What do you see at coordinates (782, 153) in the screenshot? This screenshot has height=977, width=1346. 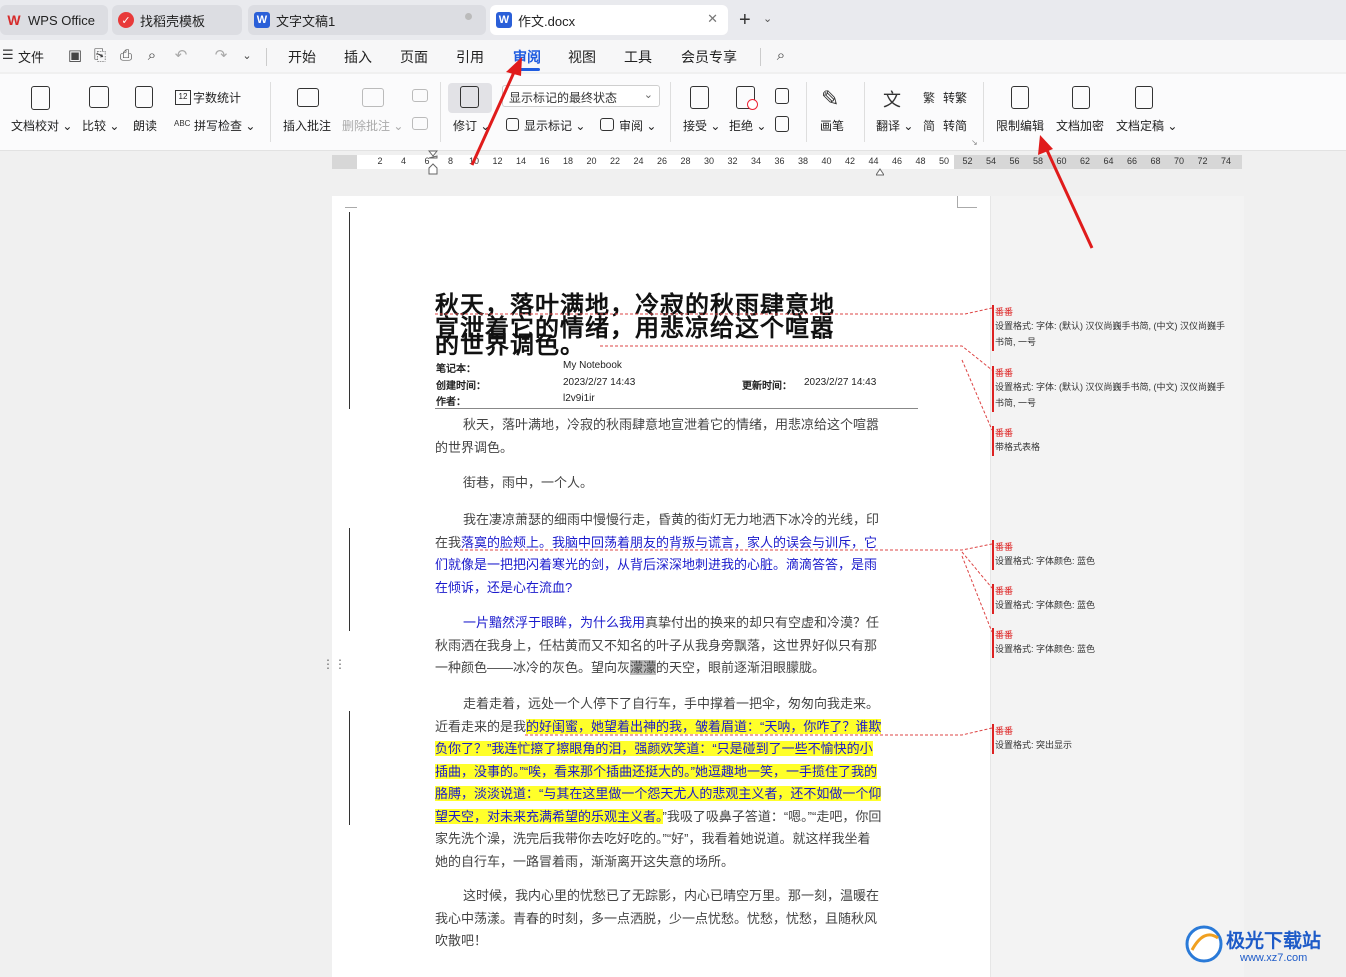 I see `annotation-arrows` at bounding box center [782, 153].